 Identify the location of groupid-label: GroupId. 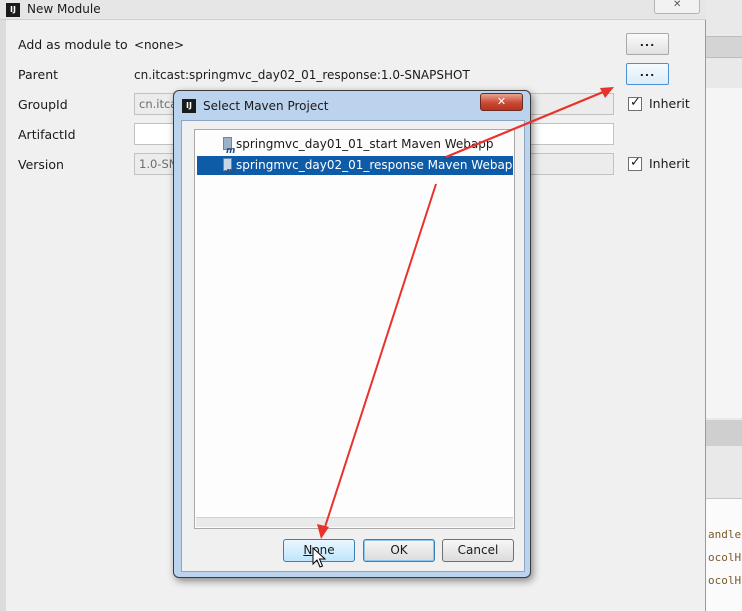
(43, 104).